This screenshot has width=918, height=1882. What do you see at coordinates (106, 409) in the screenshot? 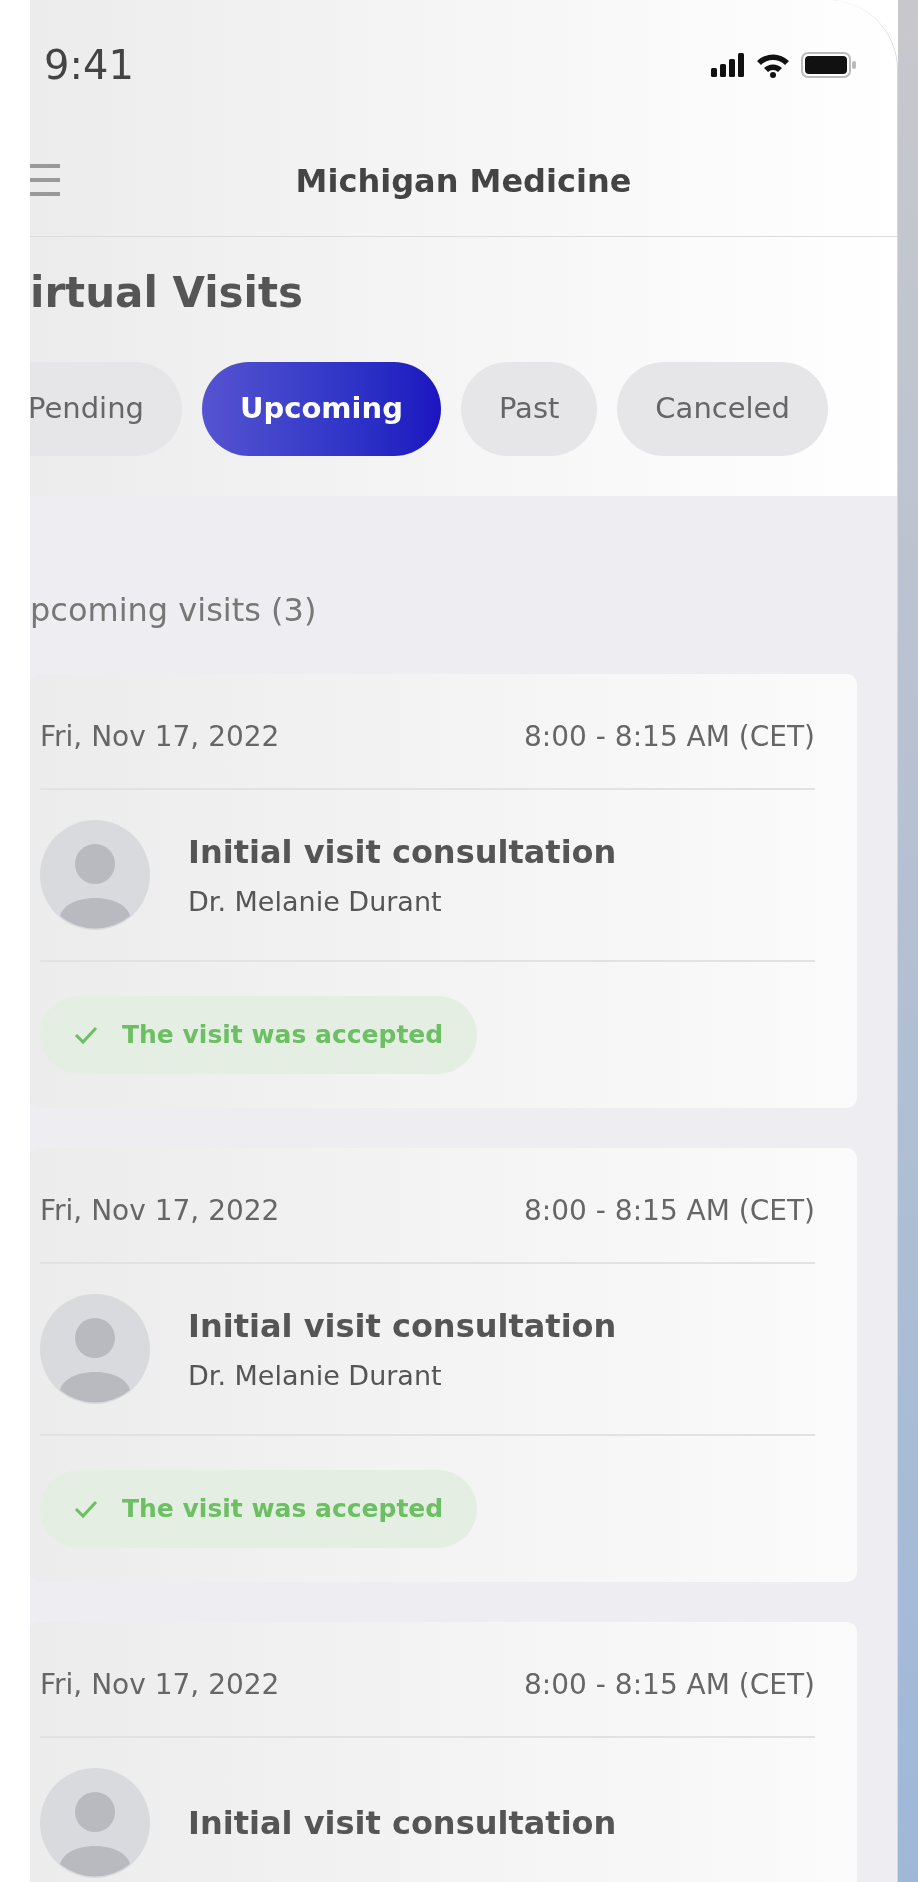
I see `filter-tab: Pending` at bounding box center [106, 409].